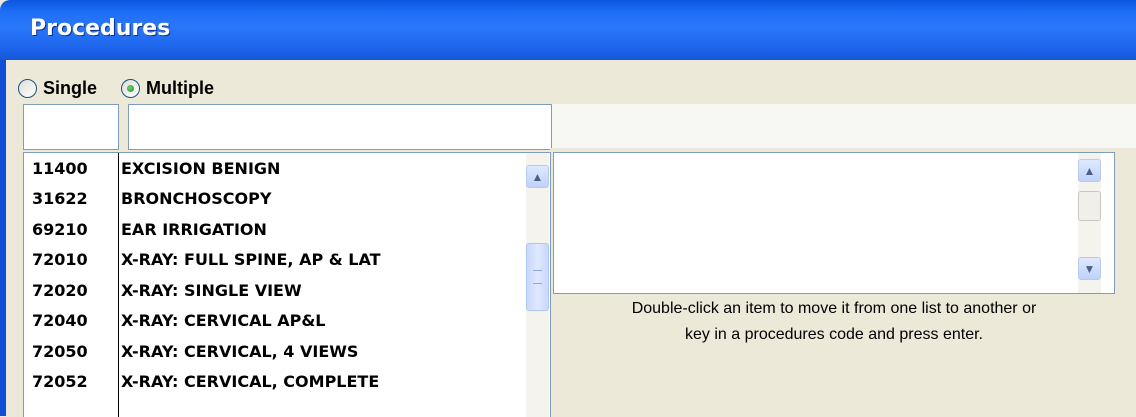 This screenshot has width=1136, height=417. Describe the element at coordinates (60, 168) in the screenshot. I see `procedure-code: 11400` at that location.